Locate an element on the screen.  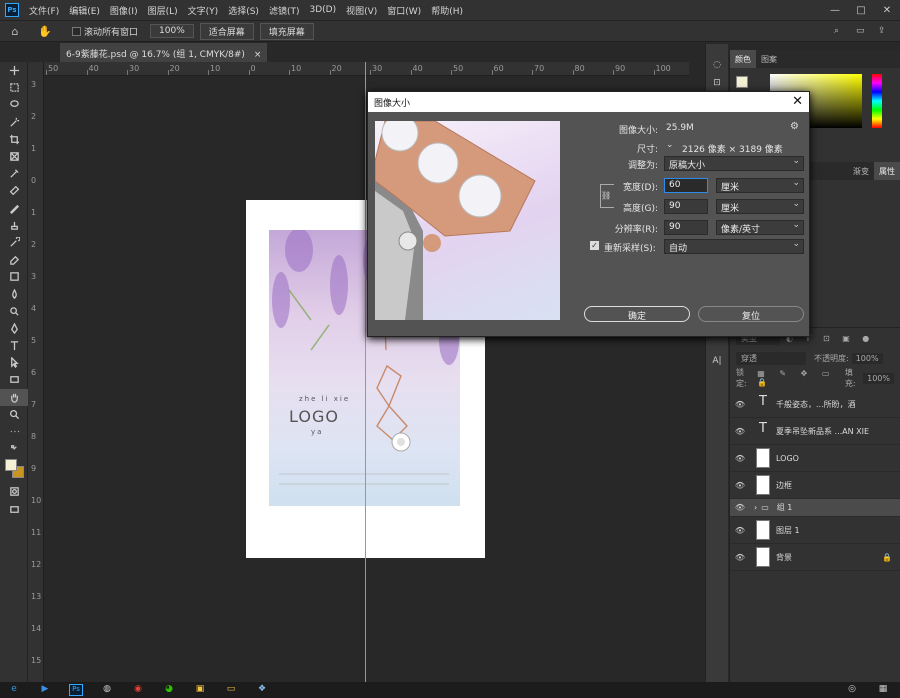
zoom-tool-icon is located at coordinates (14, 414).